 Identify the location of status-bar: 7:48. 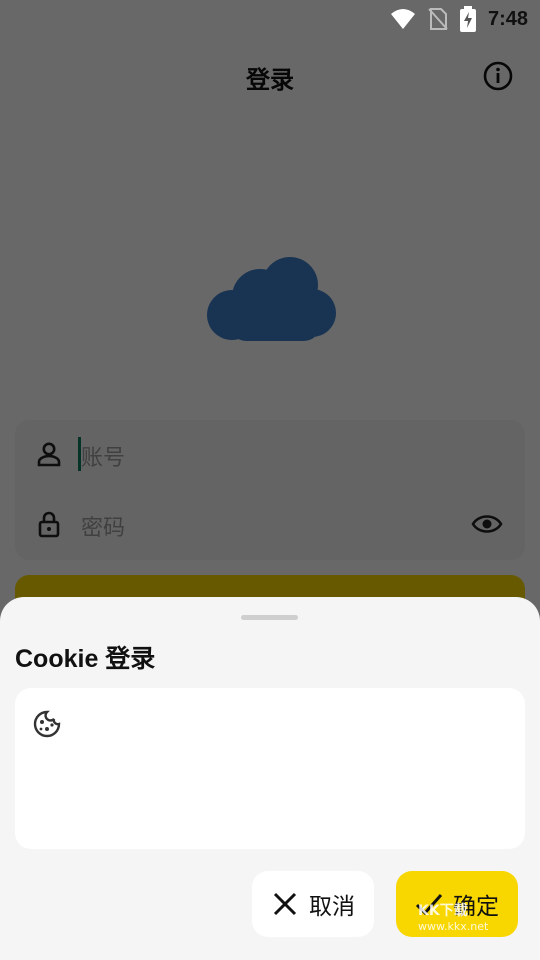
(270, 18).